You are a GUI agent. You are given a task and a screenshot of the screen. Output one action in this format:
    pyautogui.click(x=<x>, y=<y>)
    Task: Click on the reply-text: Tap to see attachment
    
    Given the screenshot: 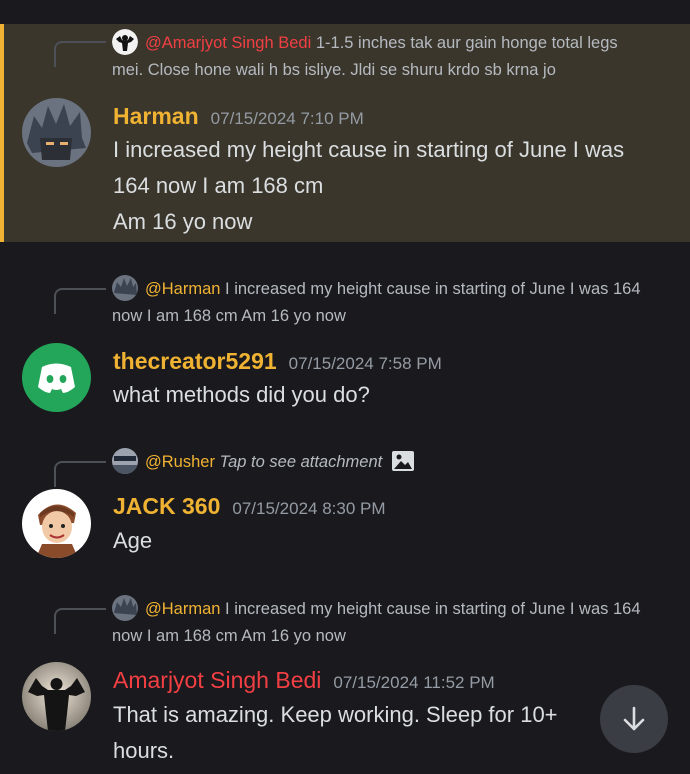 What is the action you would take?
    pyautogui.click(x=301, y=462)
    